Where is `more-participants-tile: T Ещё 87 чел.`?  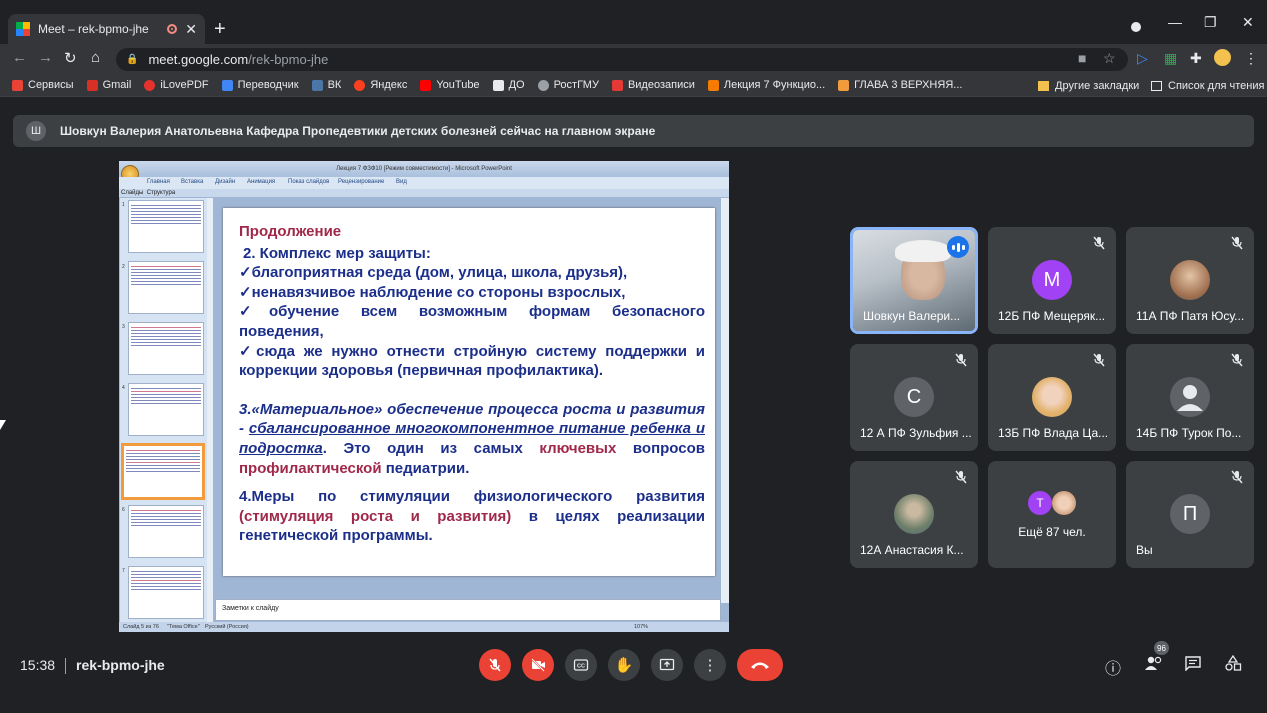 more-participants-tile: T Ещё 87 чел. is located at coordinates (1052, 514).